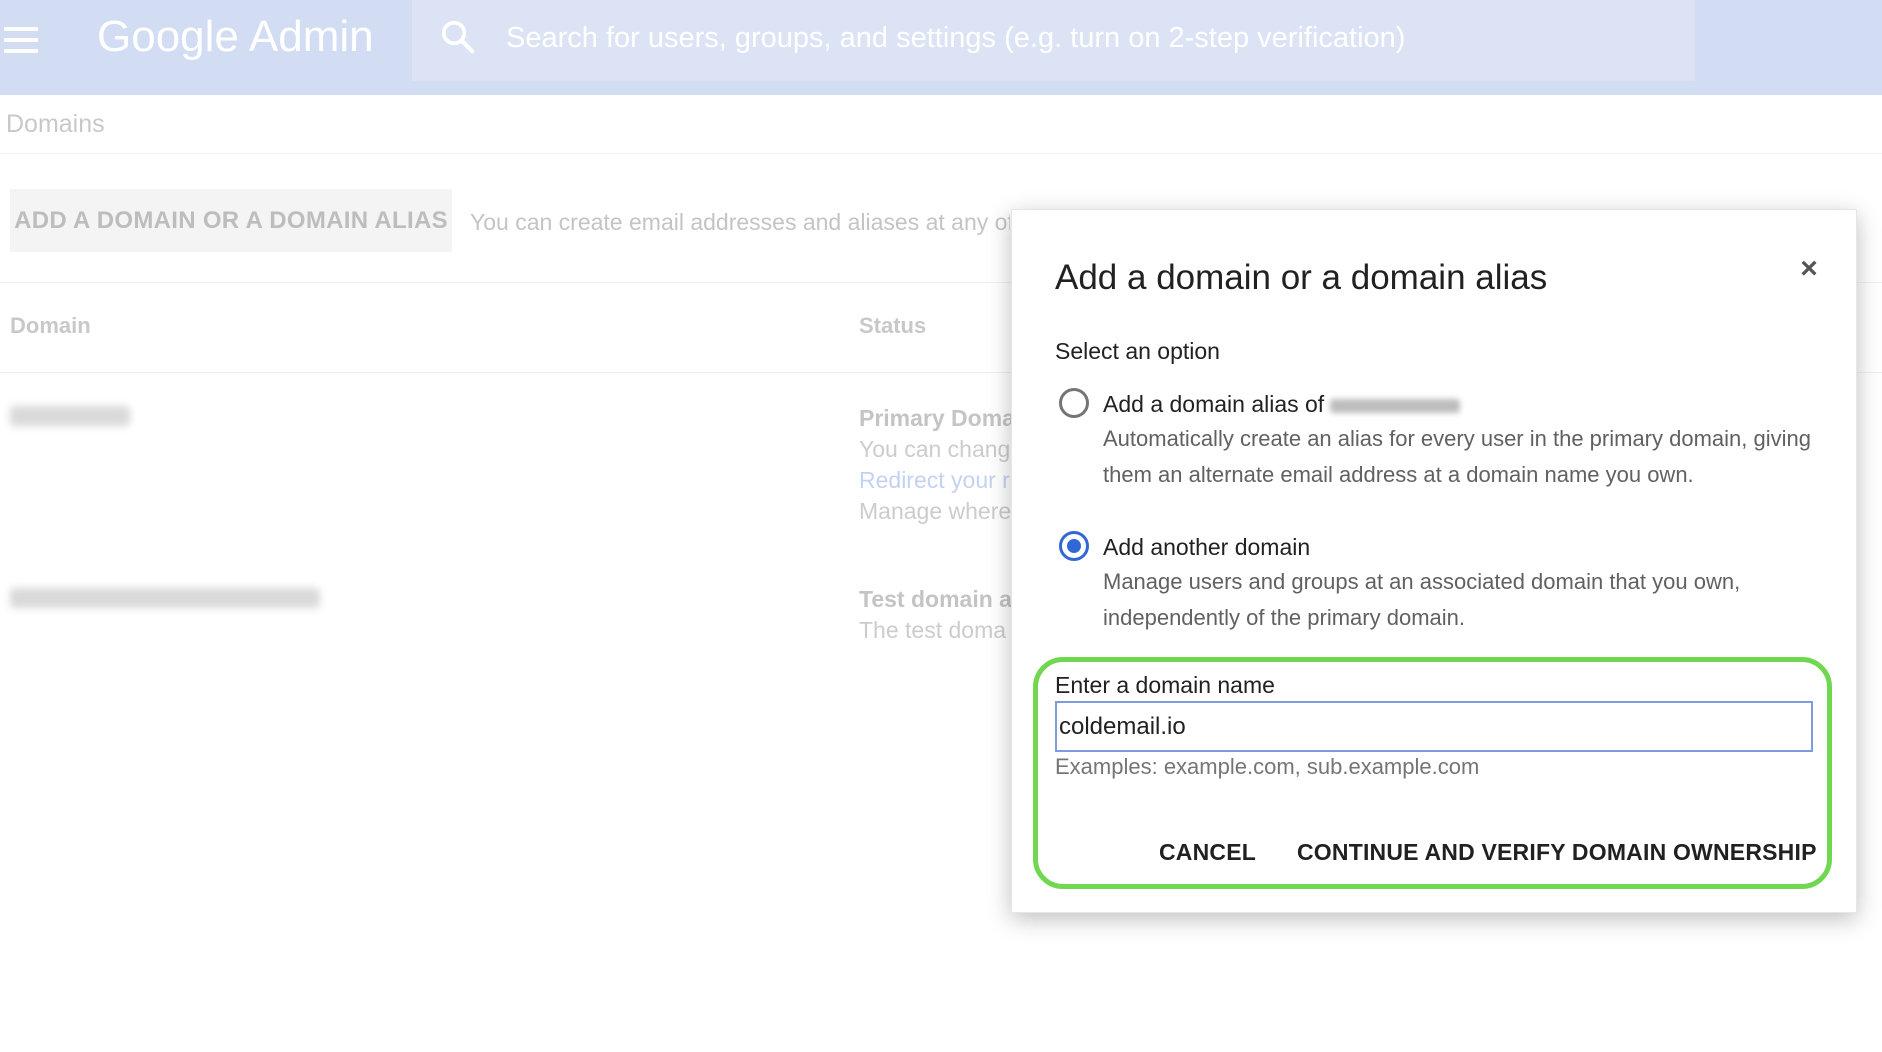 Image resolution: width=1882 pixels, height=1052 pixels. I want to click on radio-domain-alias, so click(1074, 403).